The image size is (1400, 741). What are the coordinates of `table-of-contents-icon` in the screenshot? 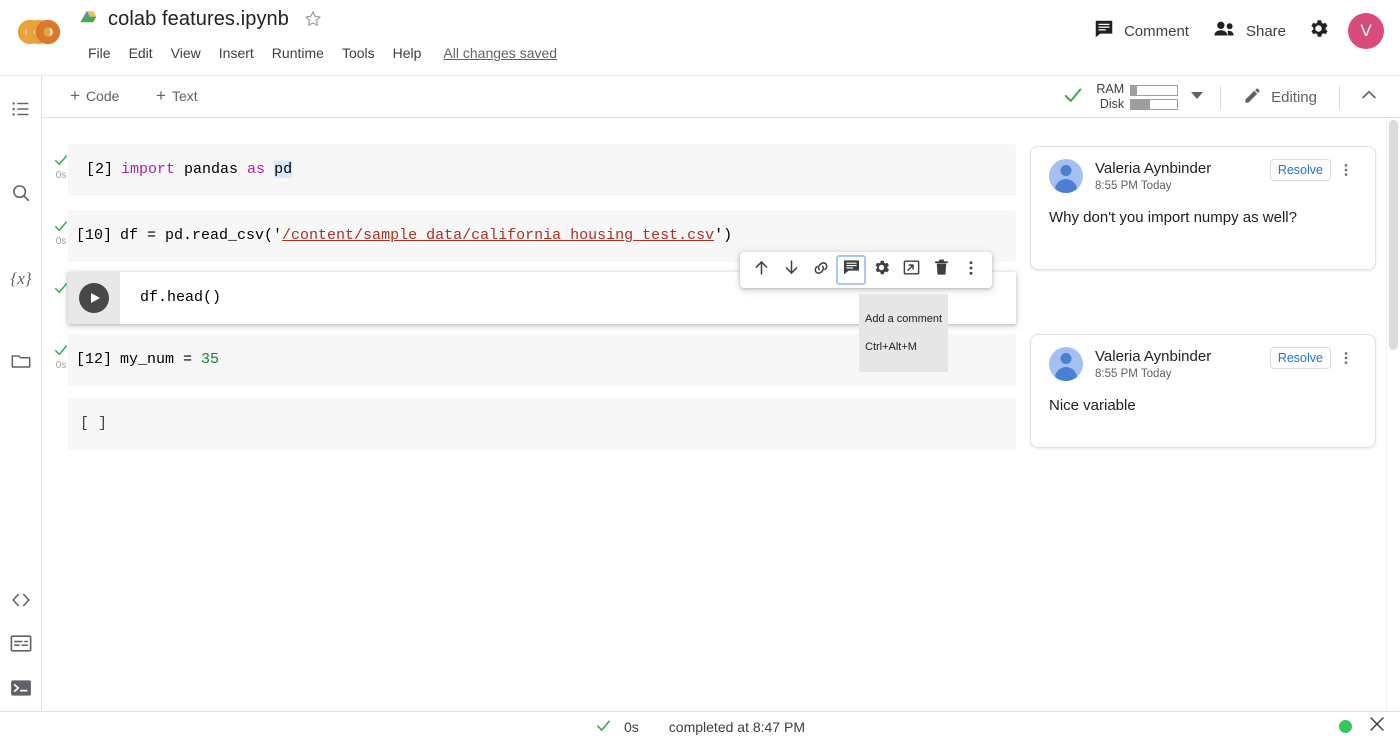 It's located at (21, 111).